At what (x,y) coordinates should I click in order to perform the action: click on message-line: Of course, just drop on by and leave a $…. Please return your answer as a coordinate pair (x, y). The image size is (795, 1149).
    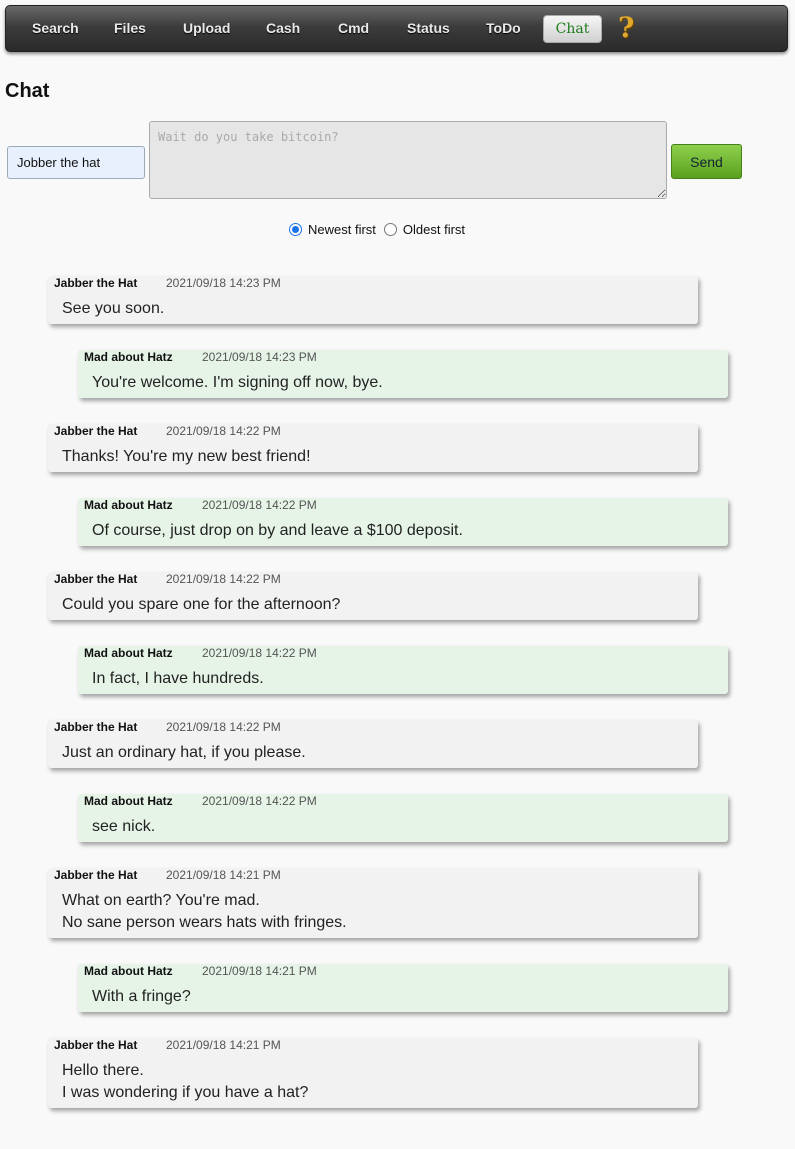
    Looking at the image, I should click on (277, 530).